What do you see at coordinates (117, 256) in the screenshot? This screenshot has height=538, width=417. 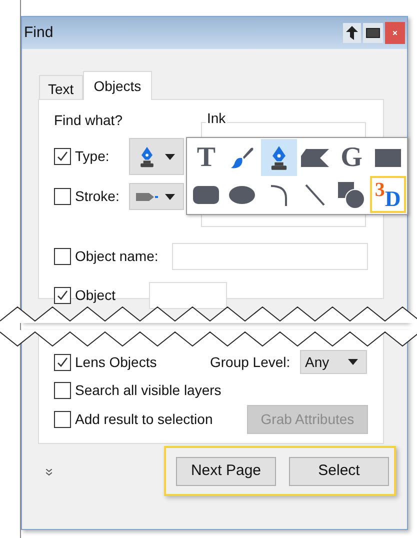 I see `checkbox-label: Object name:` at bounding box center [117, 256].